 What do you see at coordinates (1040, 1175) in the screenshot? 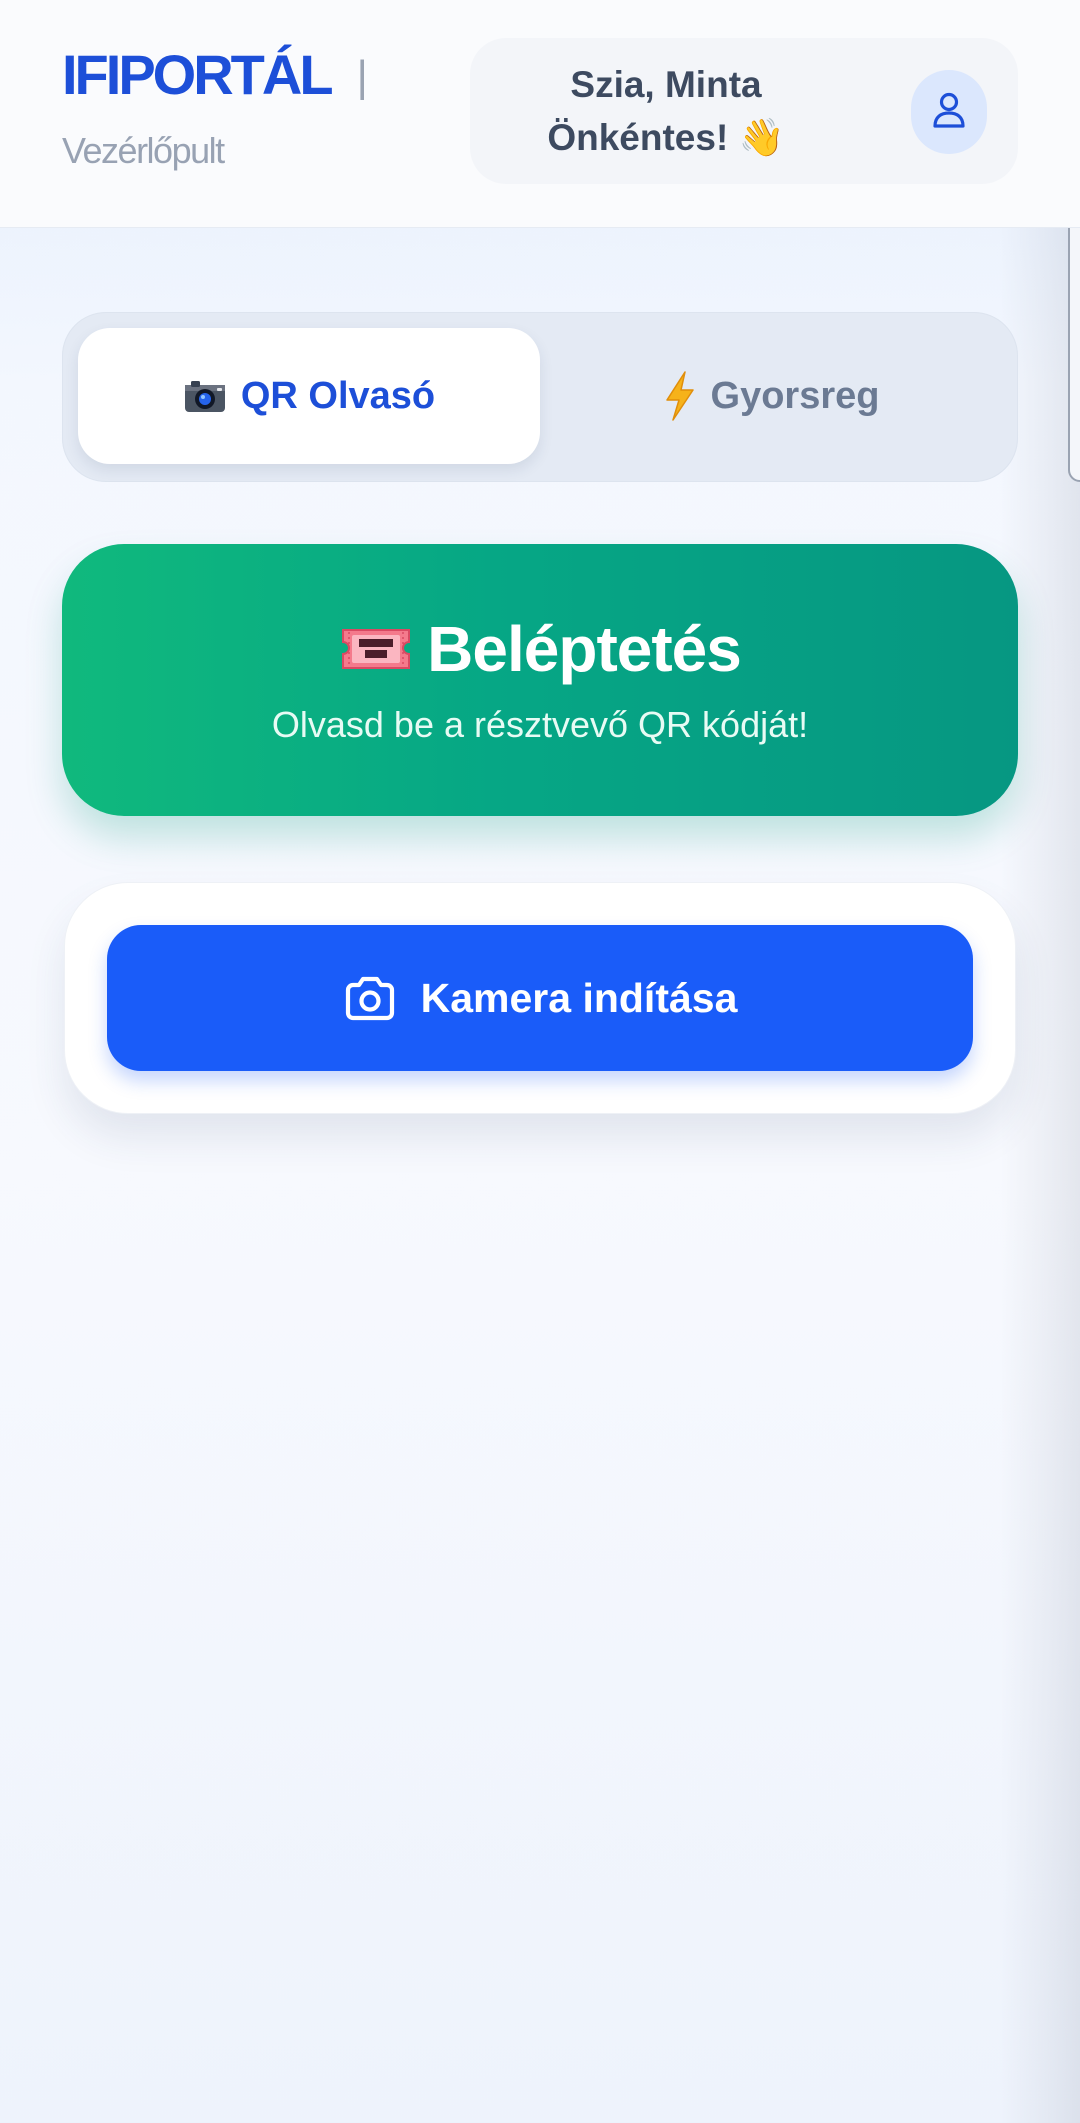
I see `page-edge-shadow` at bounding box center [1040, 1175].